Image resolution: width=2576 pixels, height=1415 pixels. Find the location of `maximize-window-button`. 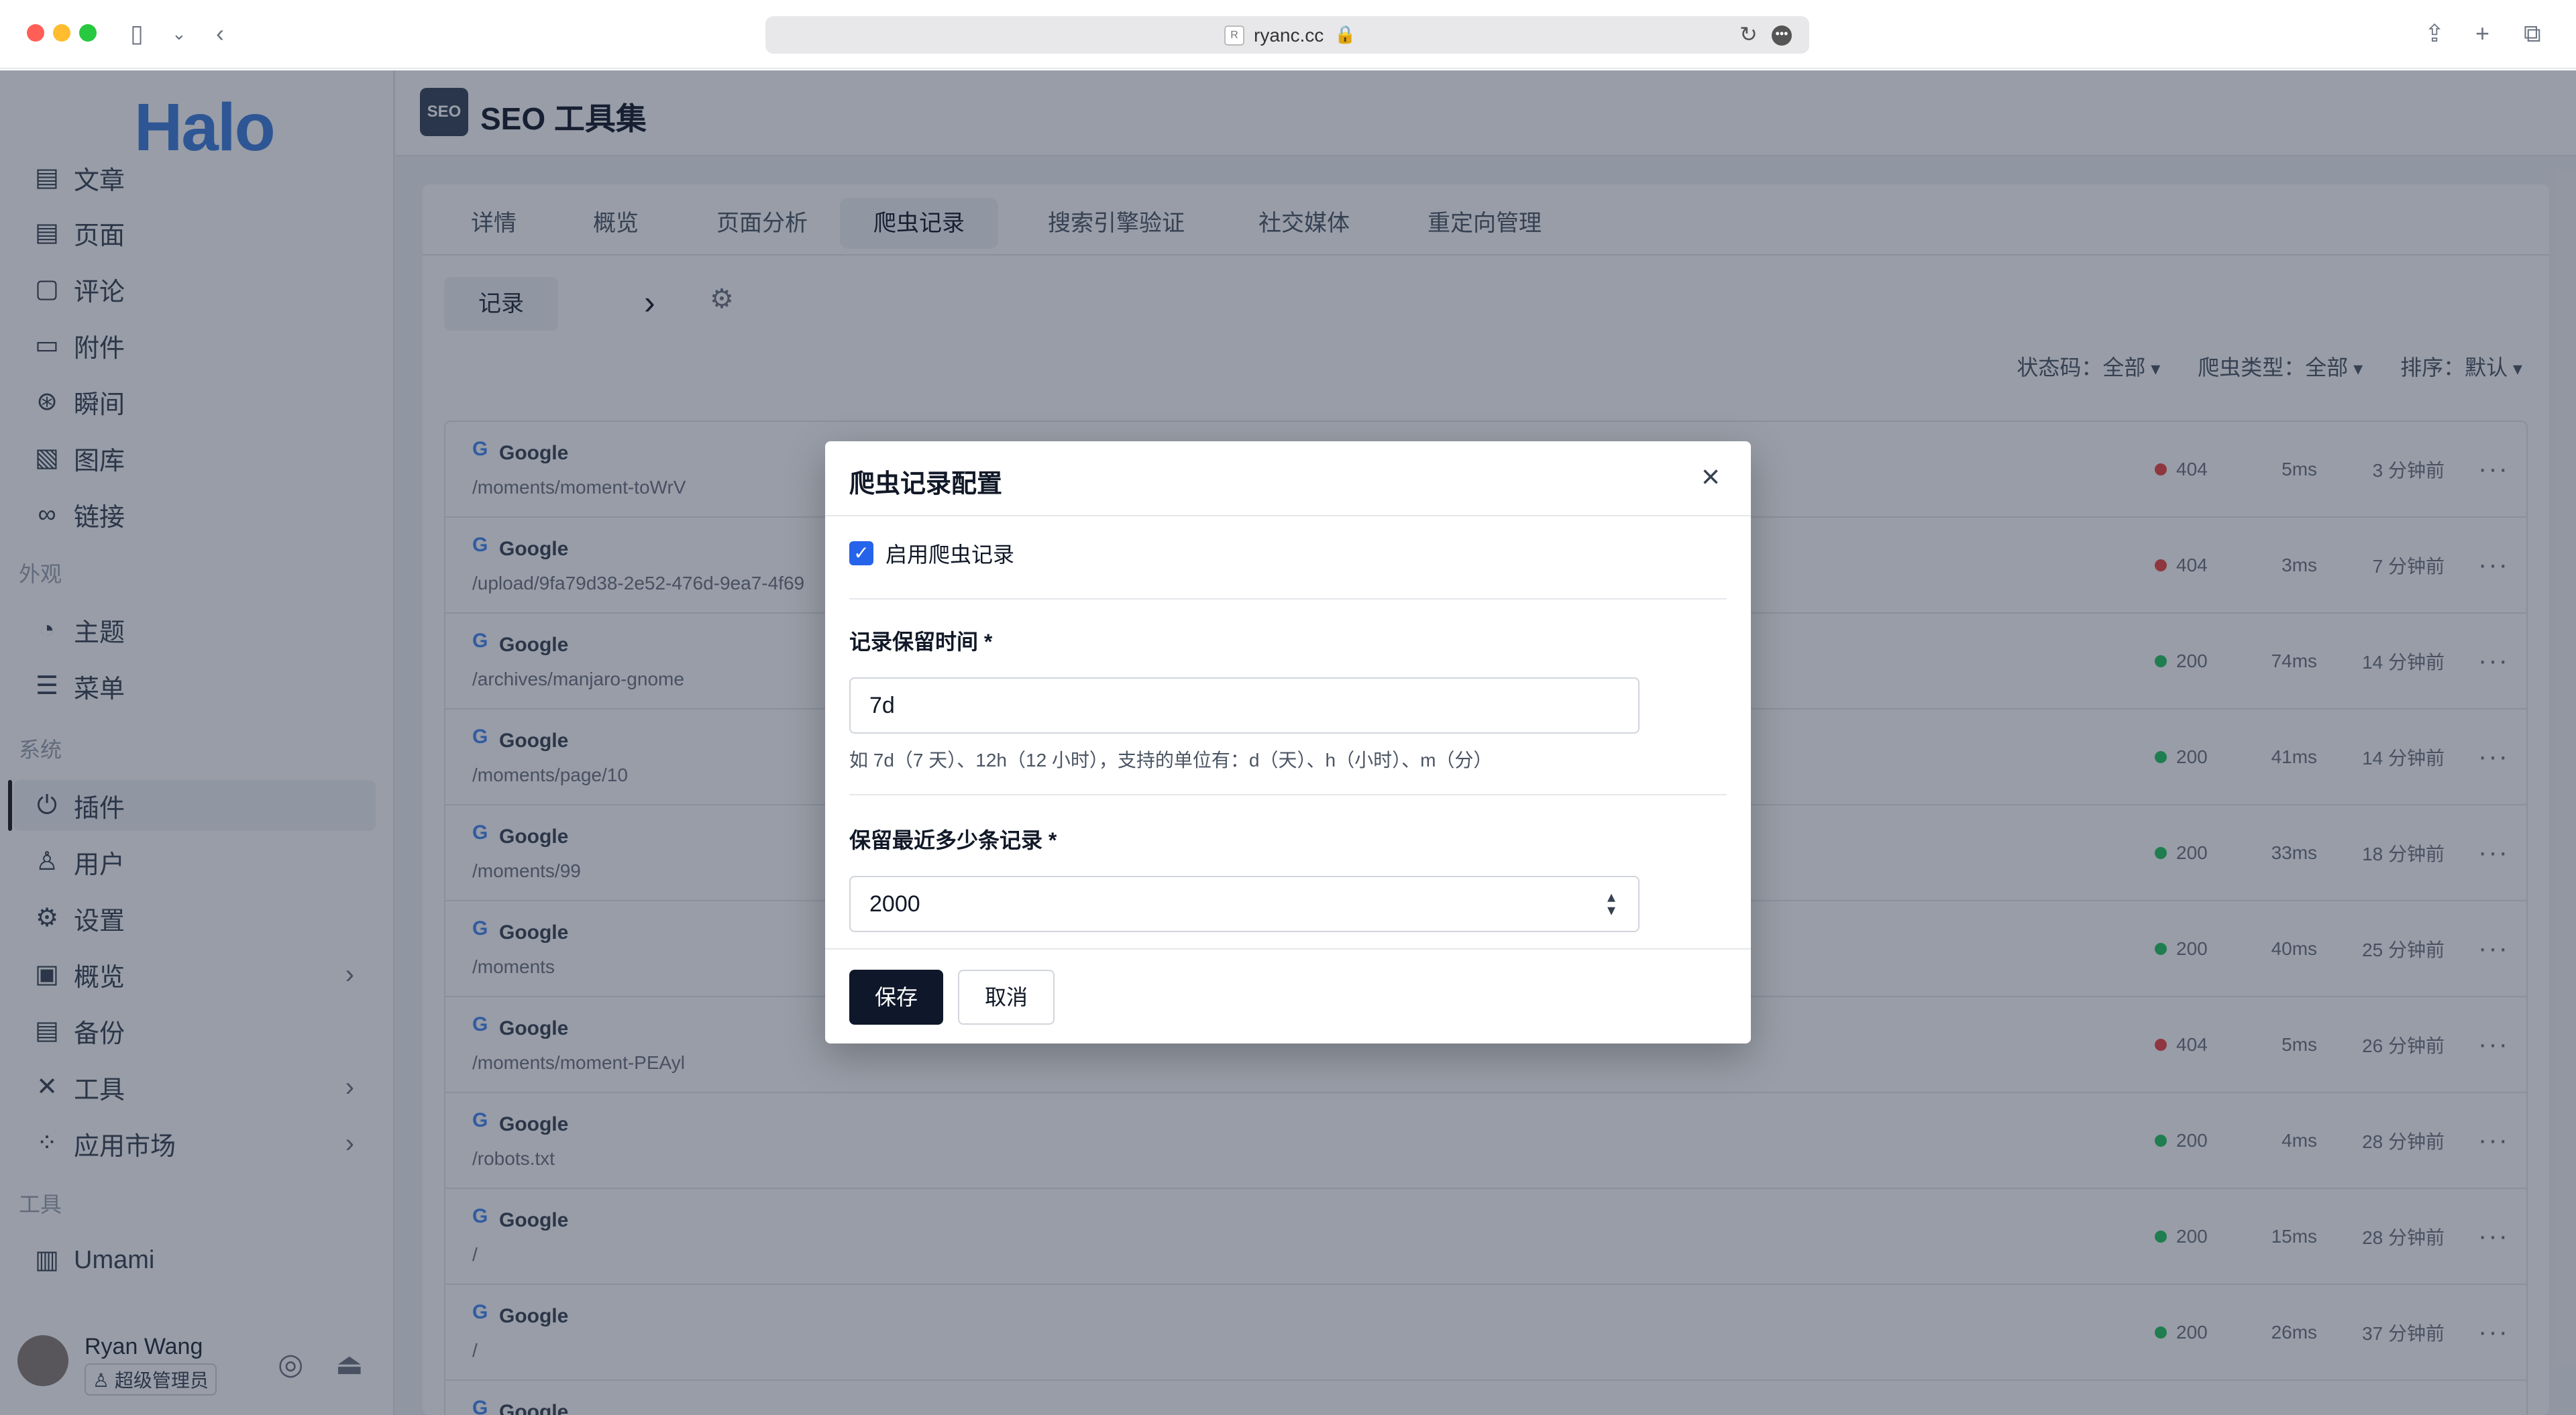

maximize-window-button is located at coordinates (88, 33).